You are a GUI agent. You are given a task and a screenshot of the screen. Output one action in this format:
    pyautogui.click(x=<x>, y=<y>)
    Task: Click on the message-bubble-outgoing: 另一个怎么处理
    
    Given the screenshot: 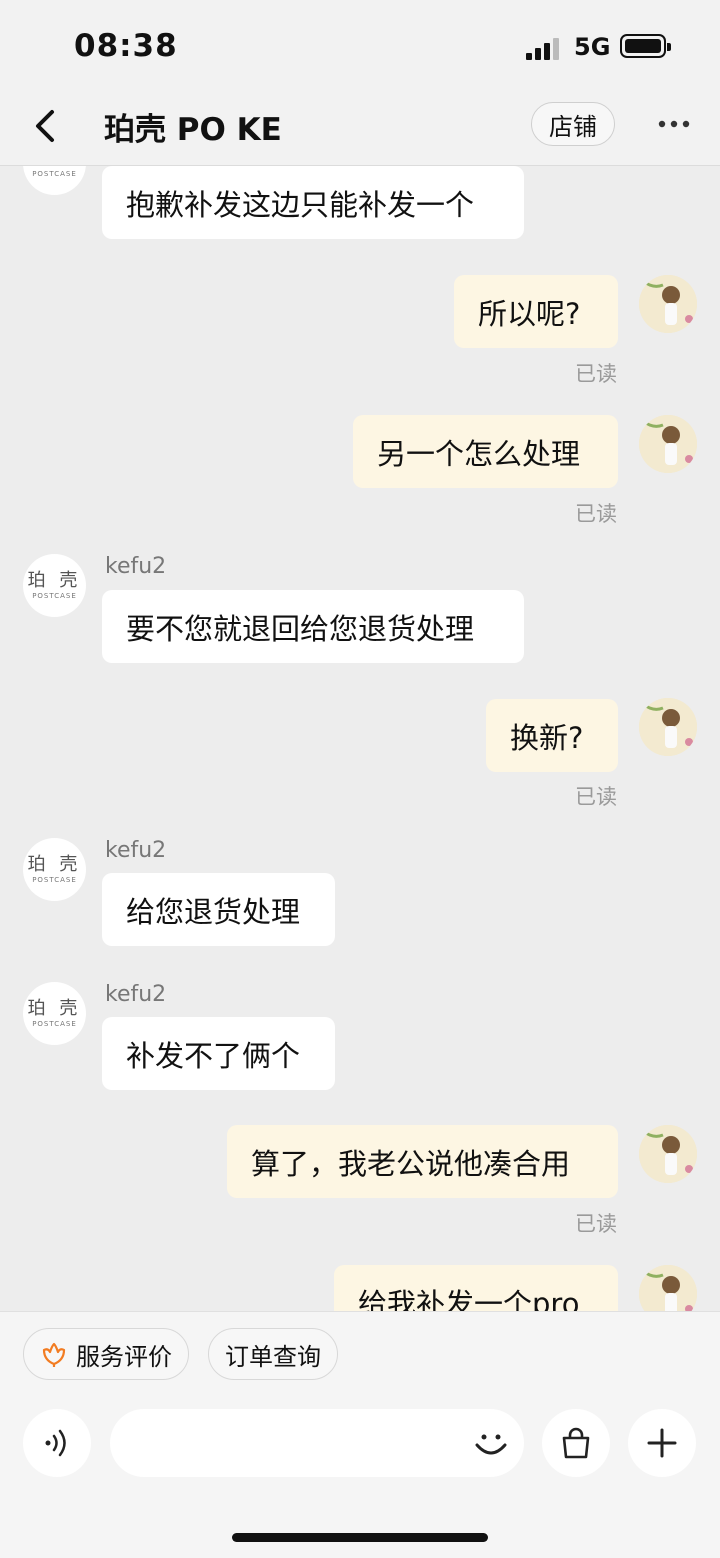 What is the action you would take?
    pyautogui.click(x=485, y=451)
    